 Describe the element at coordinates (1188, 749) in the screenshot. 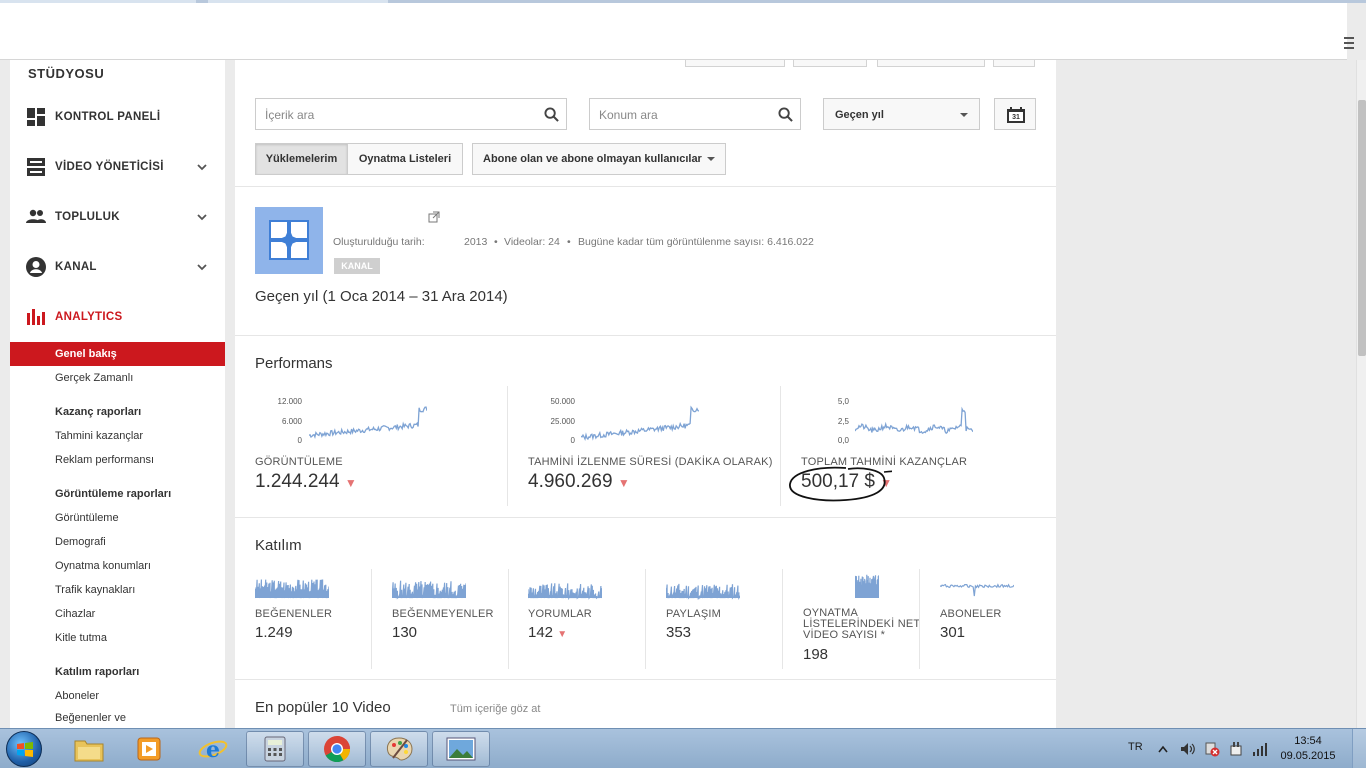

I see `volume-icon` at that location.